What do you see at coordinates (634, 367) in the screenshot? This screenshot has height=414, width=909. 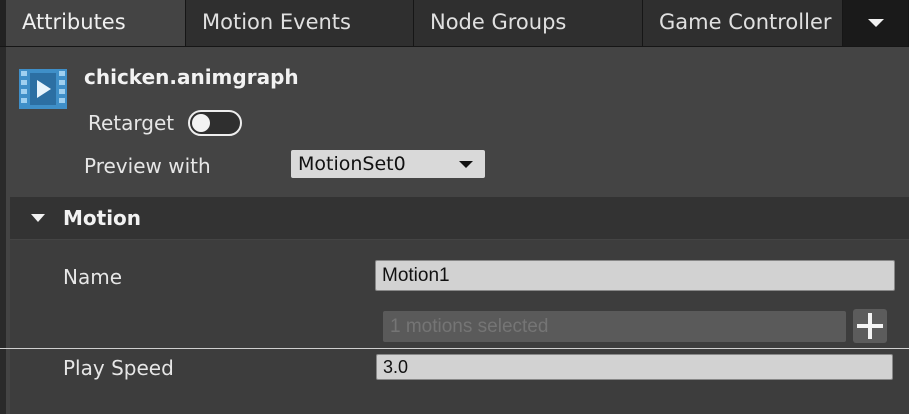 I see `play-speed-input` at bounding box center [634, 367].